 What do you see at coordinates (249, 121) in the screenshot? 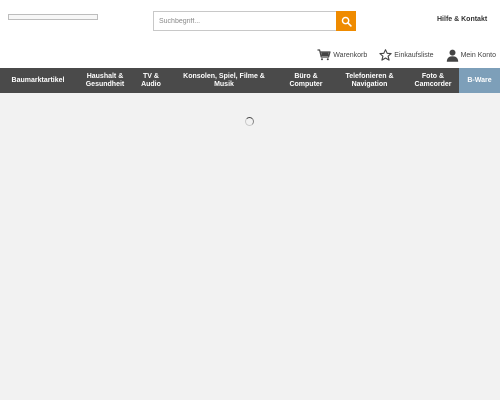
I see `loading-spinner-icon` at bounding box center [249, 121].